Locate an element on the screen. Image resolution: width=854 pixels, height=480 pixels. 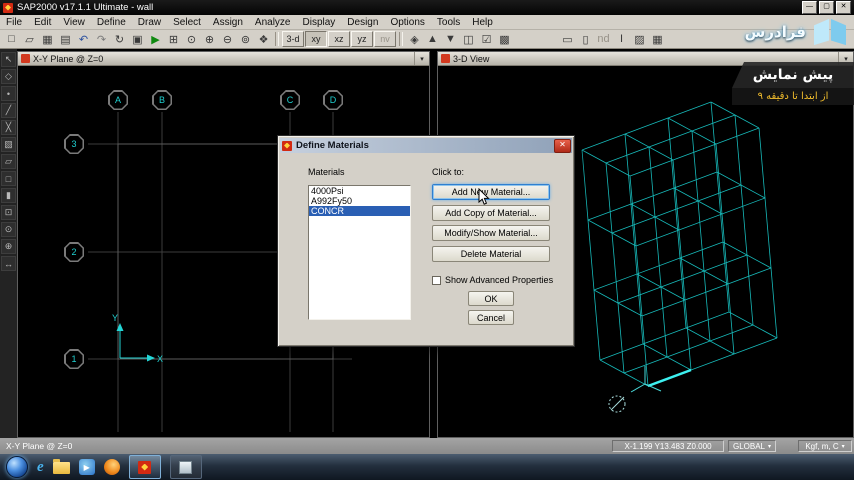
move-up-gridline-icon: ▲ is located at coordinates (432, 39).